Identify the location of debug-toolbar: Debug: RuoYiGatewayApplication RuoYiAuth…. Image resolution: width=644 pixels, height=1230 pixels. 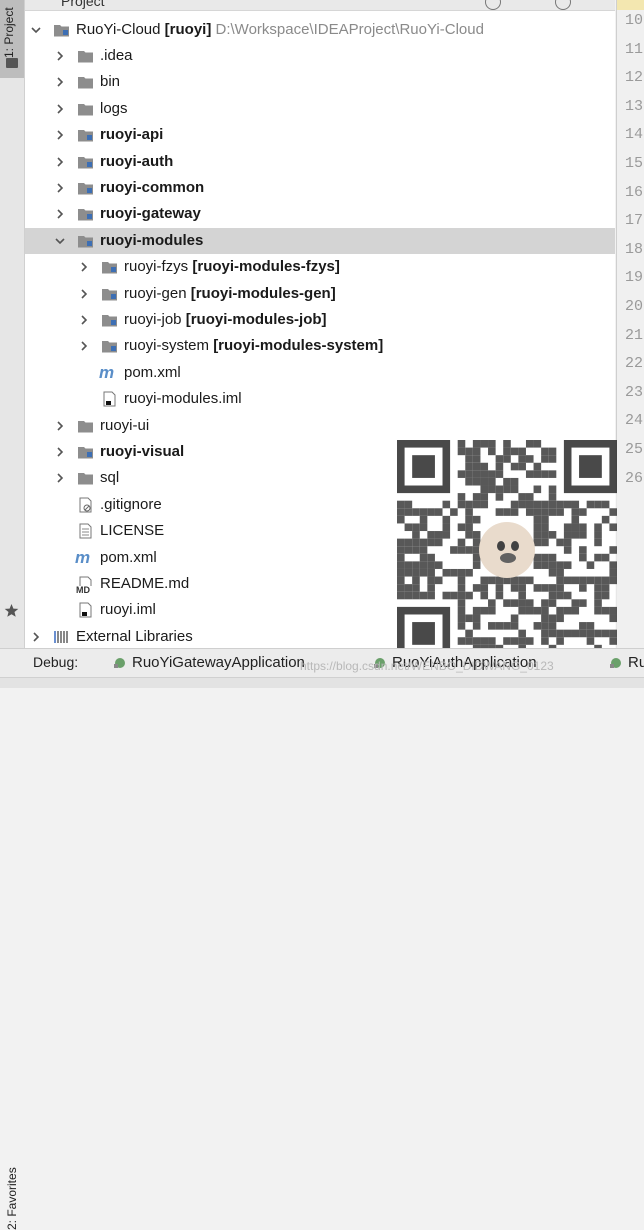
(322, 662).